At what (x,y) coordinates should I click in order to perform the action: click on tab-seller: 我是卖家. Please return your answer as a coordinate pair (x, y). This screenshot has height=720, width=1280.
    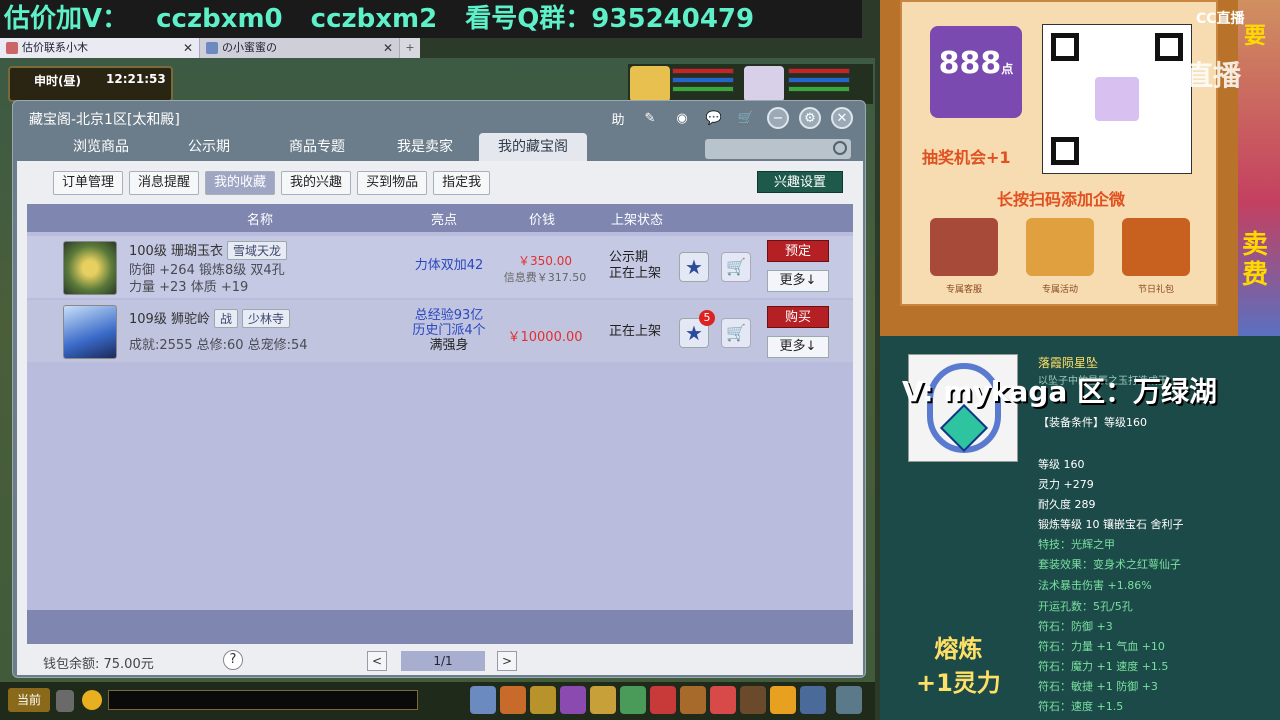
    Looking at the image, I should click on (425, 147).